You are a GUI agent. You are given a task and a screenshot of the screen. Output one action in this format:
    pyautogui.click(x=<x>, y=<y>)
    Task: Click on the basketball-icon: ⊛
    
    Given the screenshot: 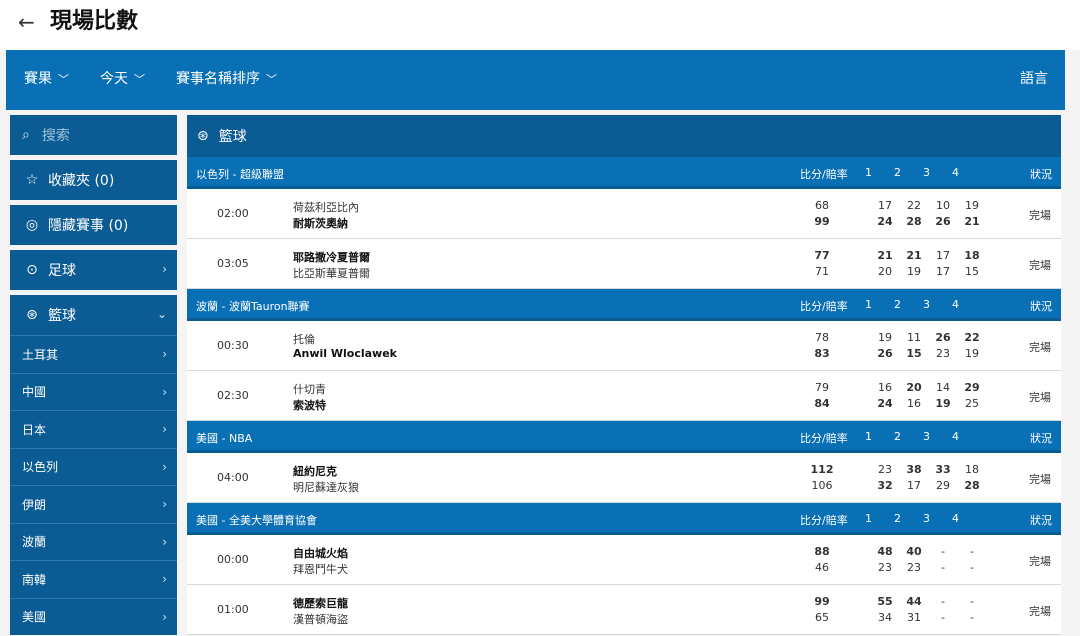 What is the action you would take?
    pyautogui.click(x=32, y=315)
    